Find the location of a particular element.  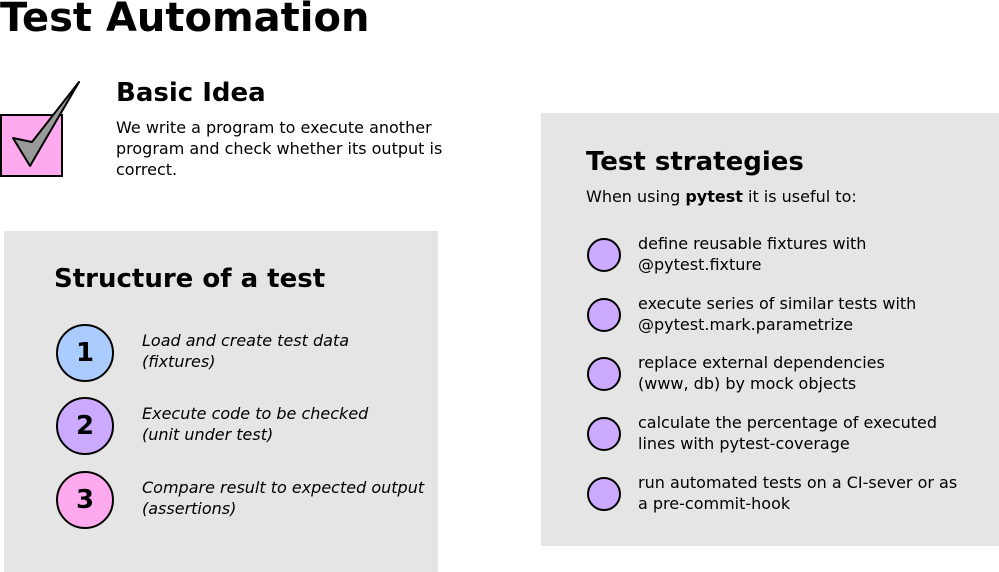

step-number-badge: 2 is located at coordinates (85, 426).